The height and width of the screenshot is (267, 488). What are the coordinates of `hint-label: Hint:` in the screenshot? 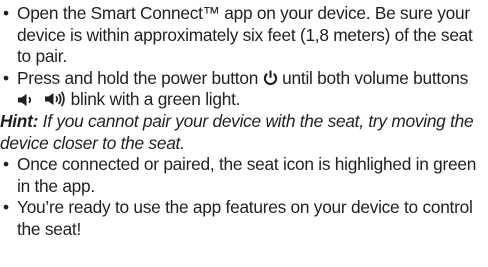 It's located at (19, 120).